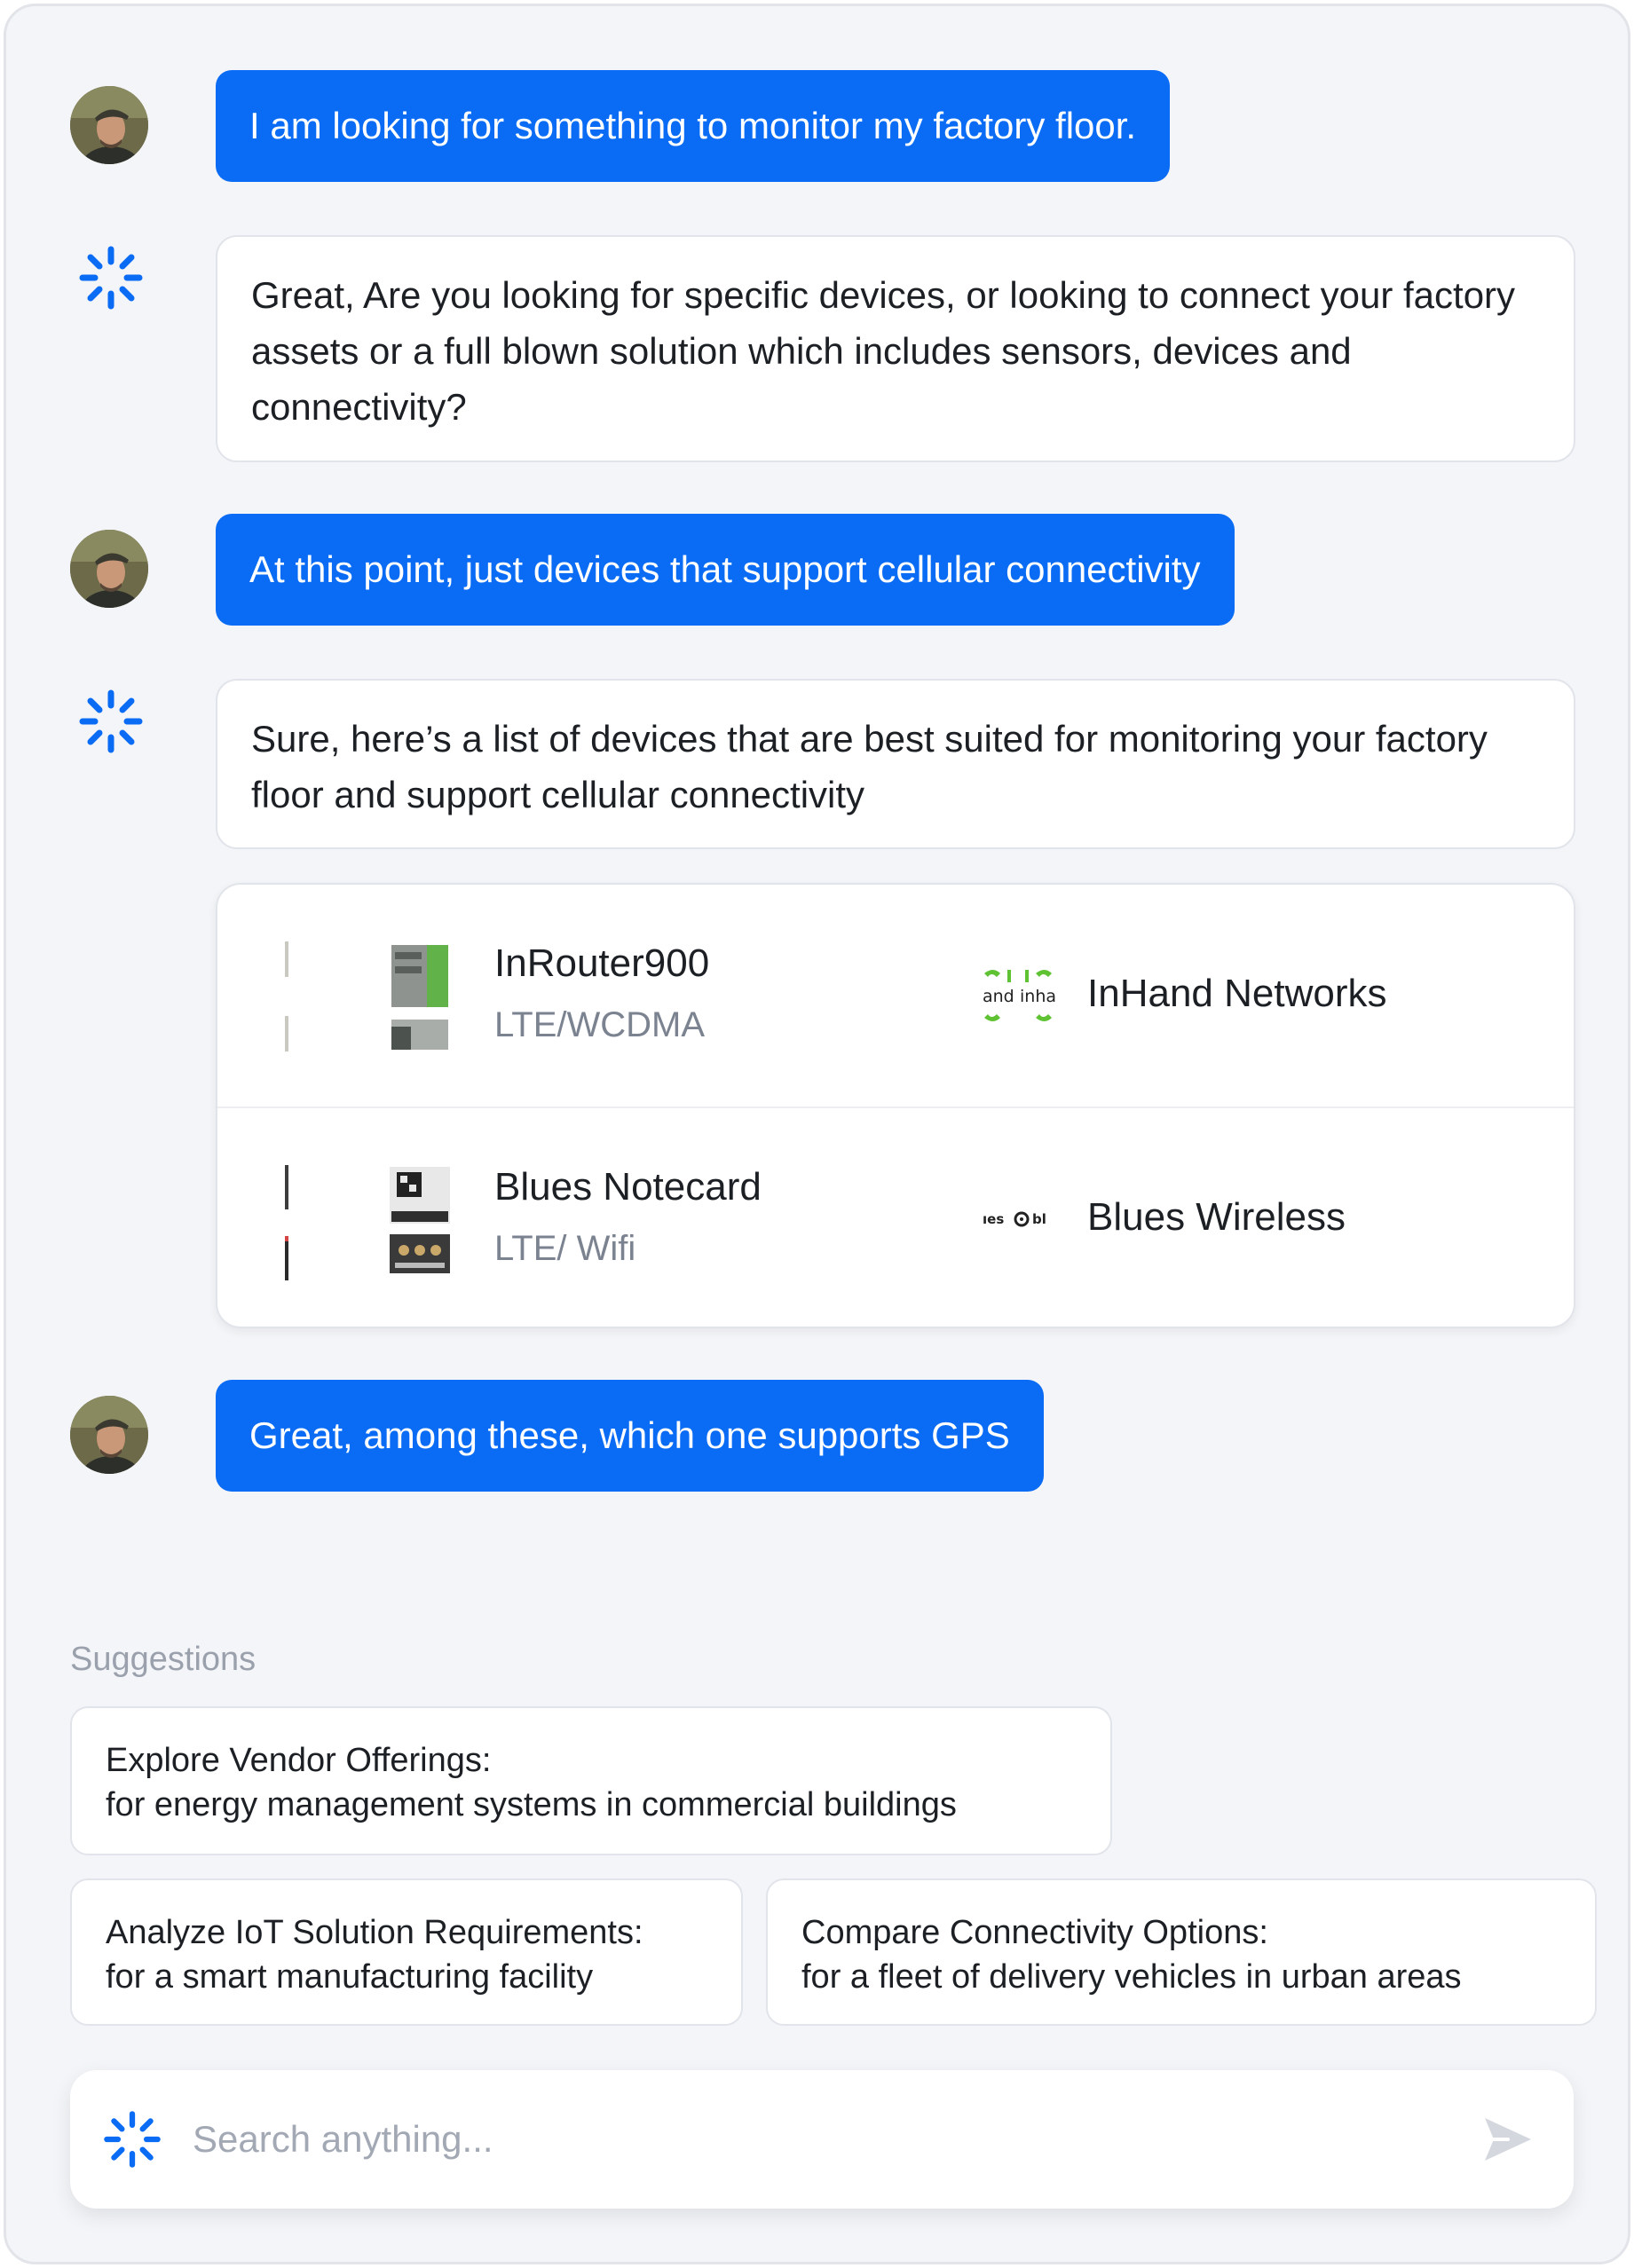 Image resolution: width=1634 pixels, height=2268 pixels. Describe the element at coordinates (1216, 1217) in the screenshot. I see `vendor-name: Blues Wireless` at that location.